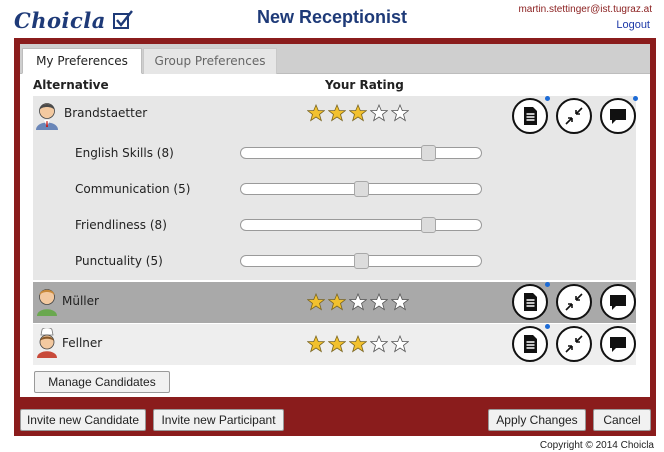 Image resolution: width=664 pixels, height=452 pixels. What do you see at coordinates (335, 59) in the screenshot?
I see `tab-bar: My Preferences Group Preferences` at bounding box center [335, 59].